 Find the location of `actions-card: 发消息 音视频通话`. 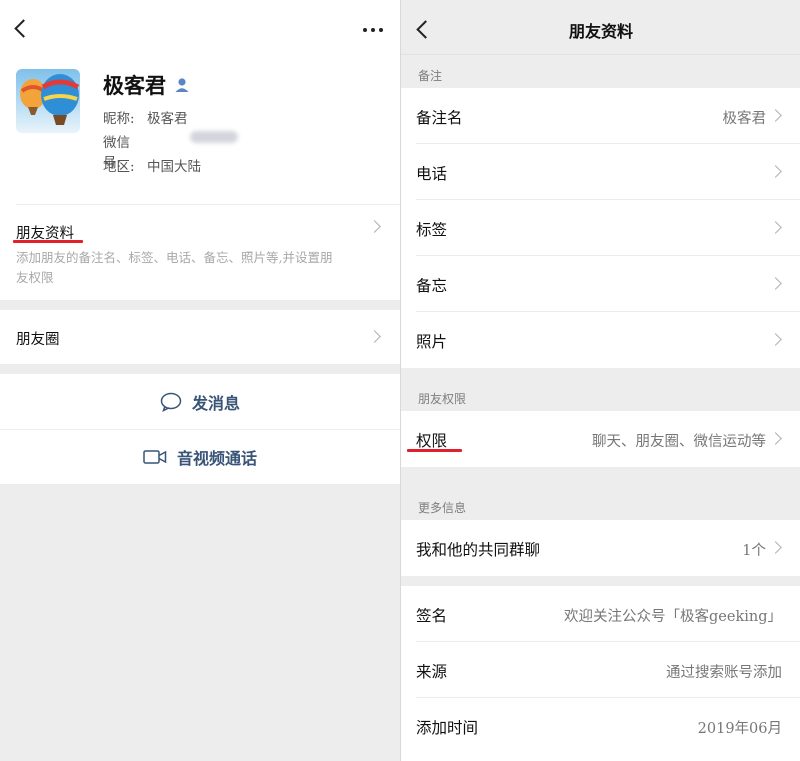

actions-card: 发消息 音视频通话 is located at coordinates (200, 429).